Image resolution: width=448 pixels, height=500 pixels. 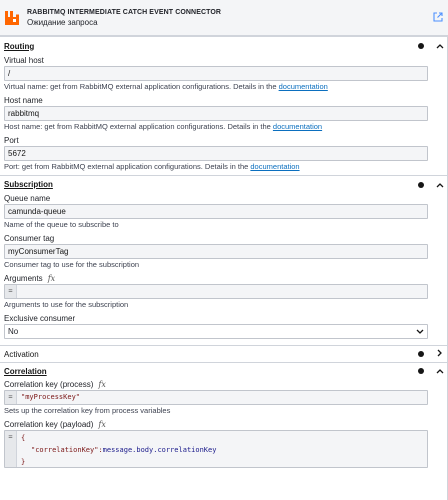 What do you see at coordinates (216, 278) in the screenshot?
I see `arguments-label: Arguments fx` at bounding box center [216, 278].